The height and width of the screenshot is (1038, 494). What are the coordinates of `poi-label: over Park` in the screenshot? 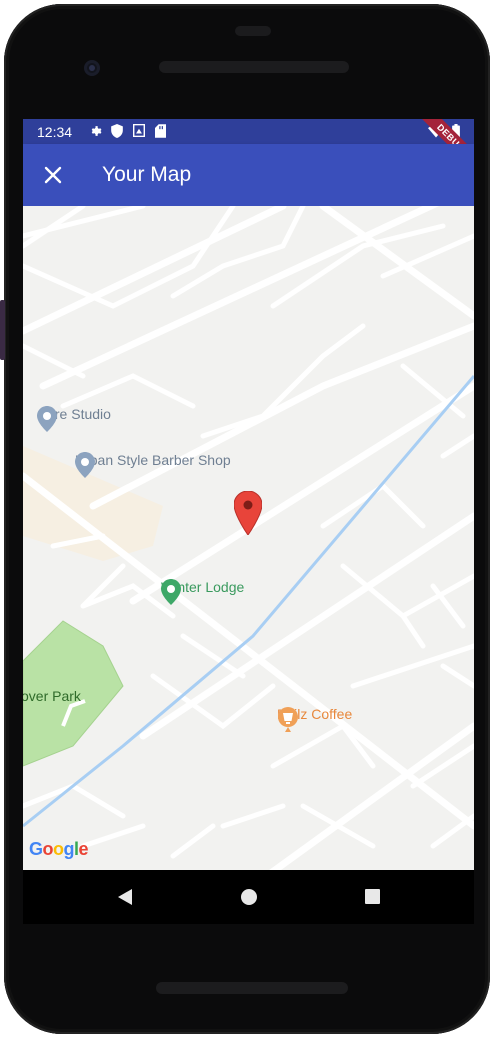 It's located at (52, 696).